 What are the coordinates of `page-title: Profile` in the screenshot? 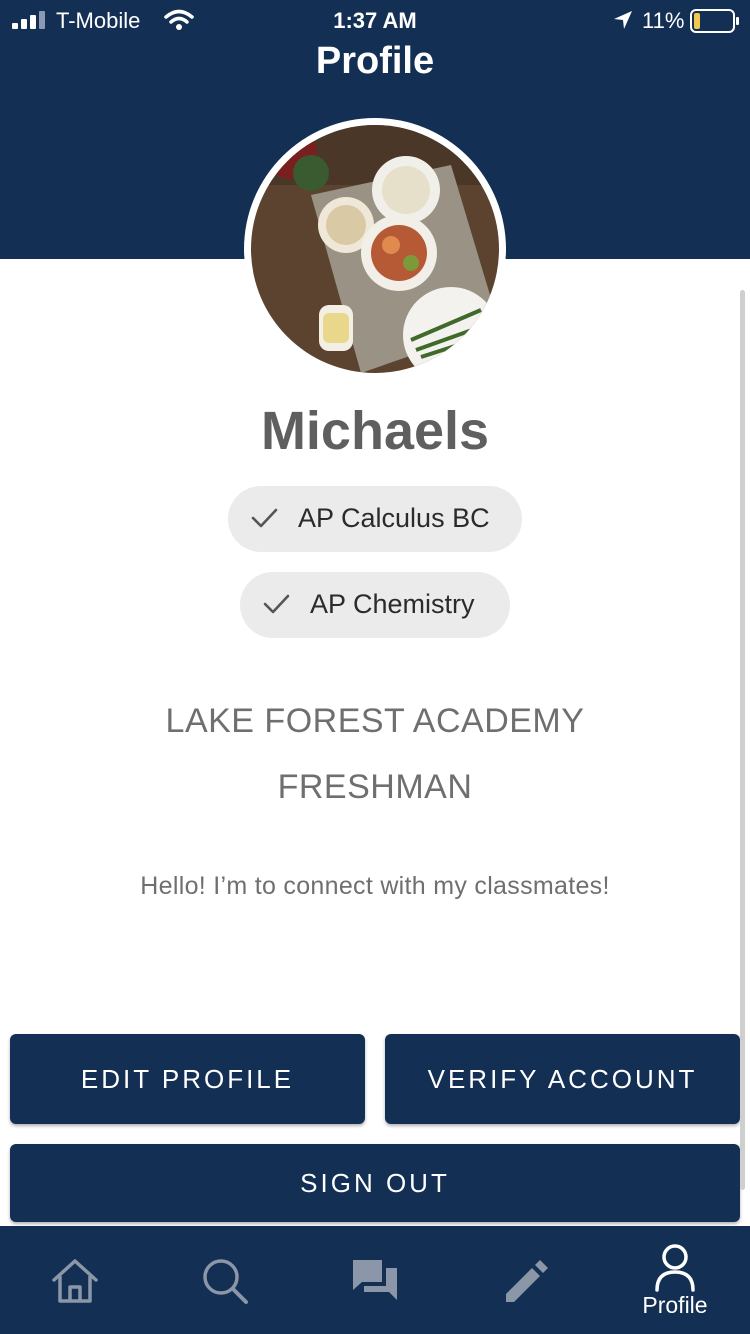 It's located at (375, 61).